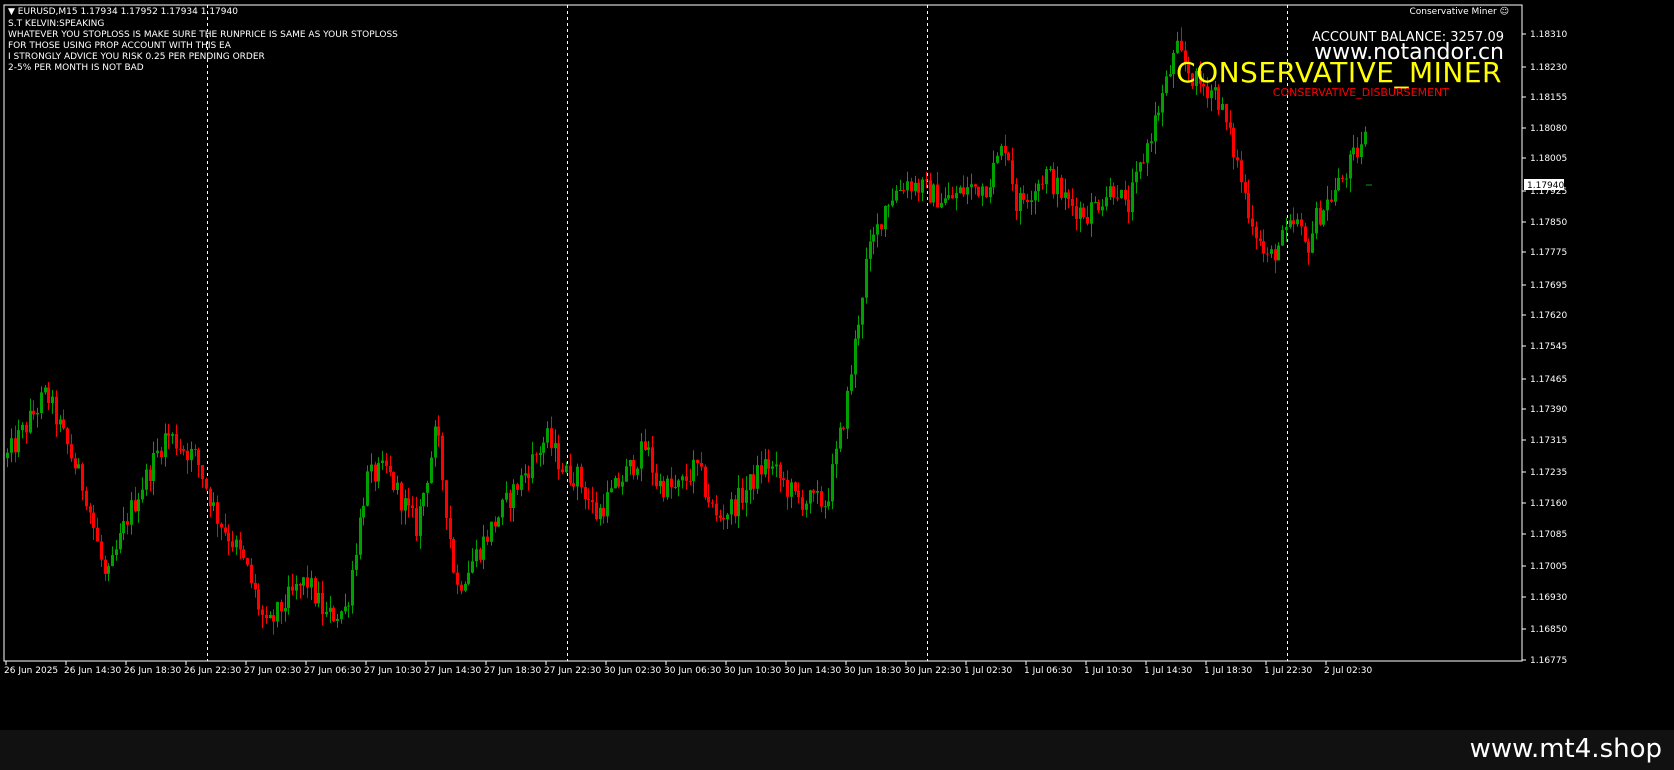  What do you see at coordinates (92, 671) in the screenshot?
I see `time-tick-label: 26 Jun 14:30` at bounding box center [92, 671].